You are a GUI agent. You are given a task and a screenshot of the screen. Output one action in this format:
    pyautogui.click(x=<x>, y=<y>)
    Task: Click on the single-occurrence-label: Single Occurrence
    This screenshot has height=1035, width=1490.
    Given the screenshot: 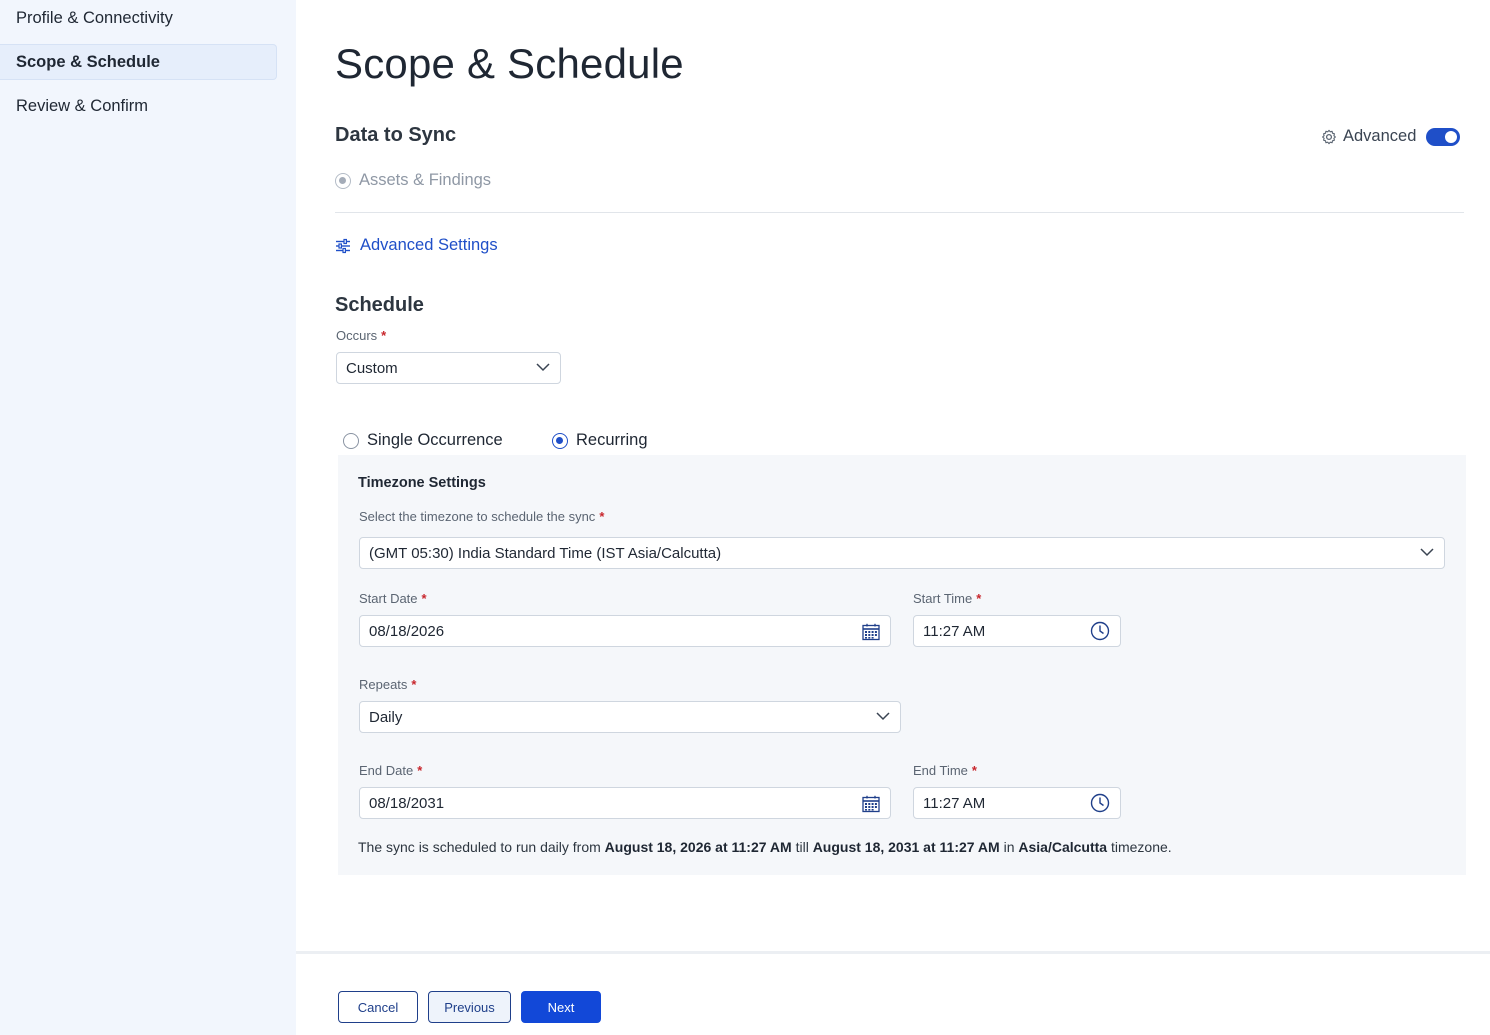 What is the action you would take?
    pyautogui.click(x=435, y=440)
    